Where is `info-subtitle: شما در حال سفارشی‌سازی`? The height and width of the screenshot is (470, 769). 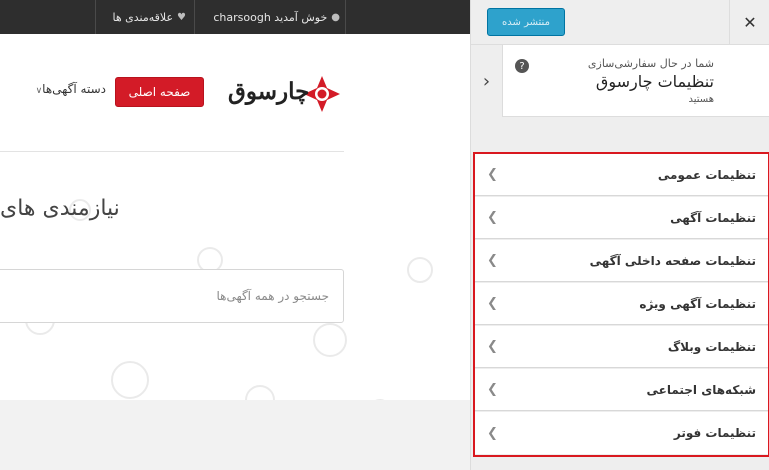
info-subtitle: شما در حال سفارشی‌سازی is located at coordinates (650, 63).